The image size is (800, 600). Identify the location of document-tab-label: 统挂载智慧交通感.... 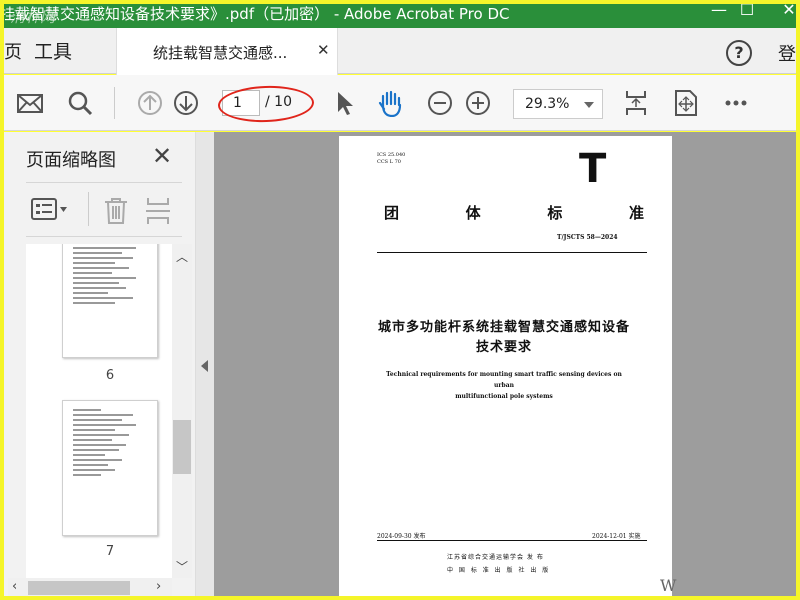
(220, 53).